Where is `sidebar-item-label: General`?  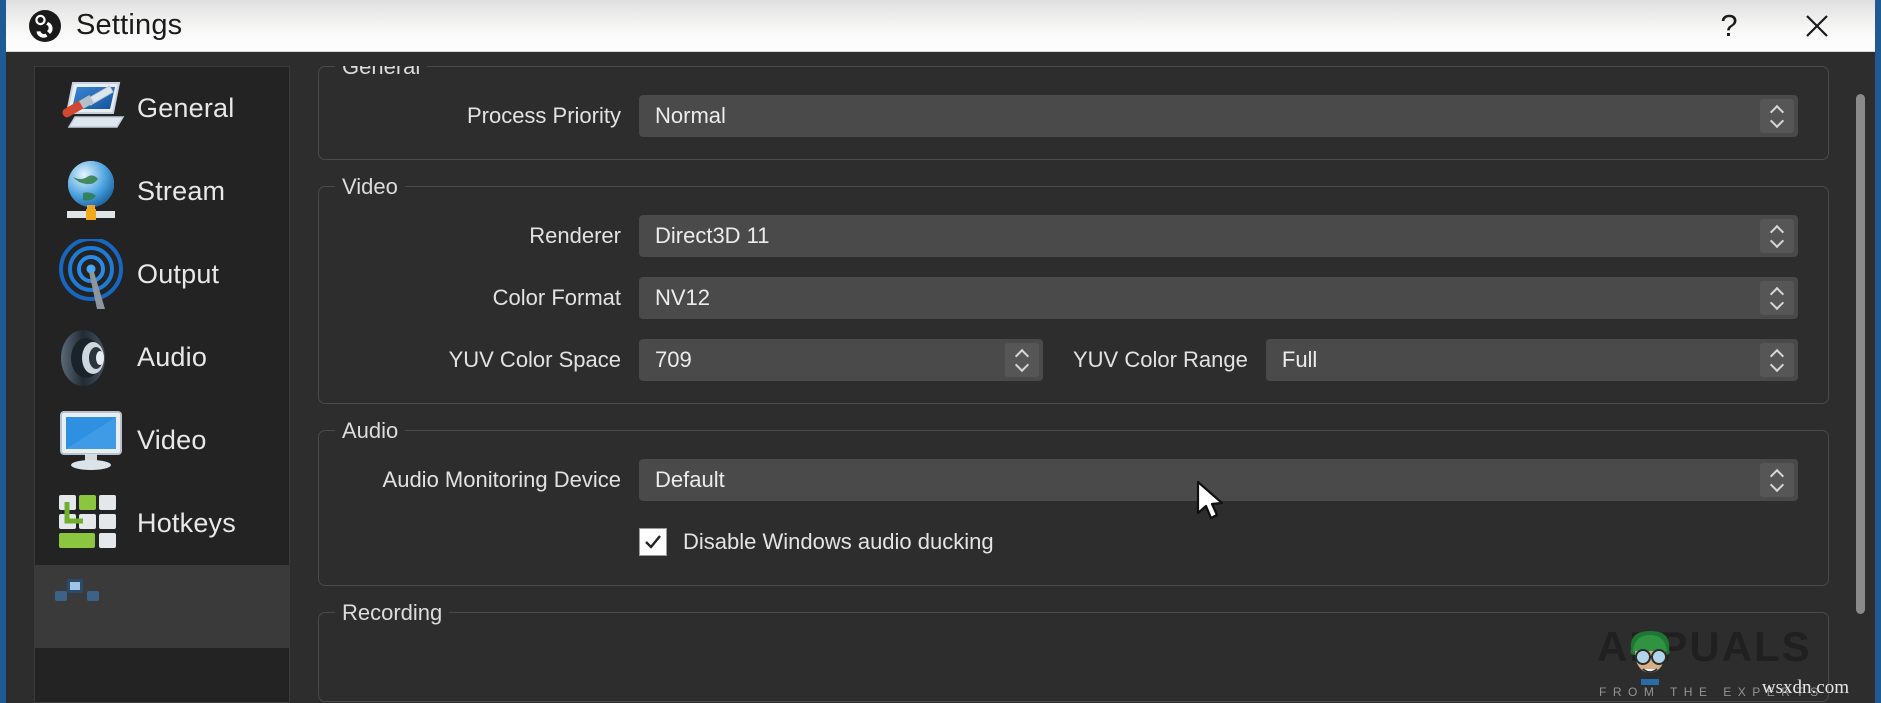
sidebar-item-label: General is located at coordinates (186, 108).